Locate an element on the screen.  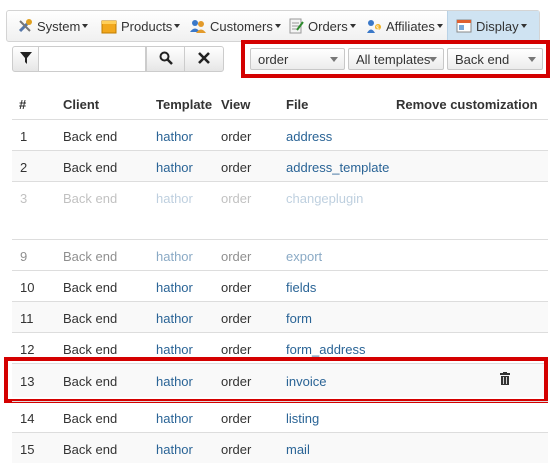
search-input is located at coordinates (92, 59).